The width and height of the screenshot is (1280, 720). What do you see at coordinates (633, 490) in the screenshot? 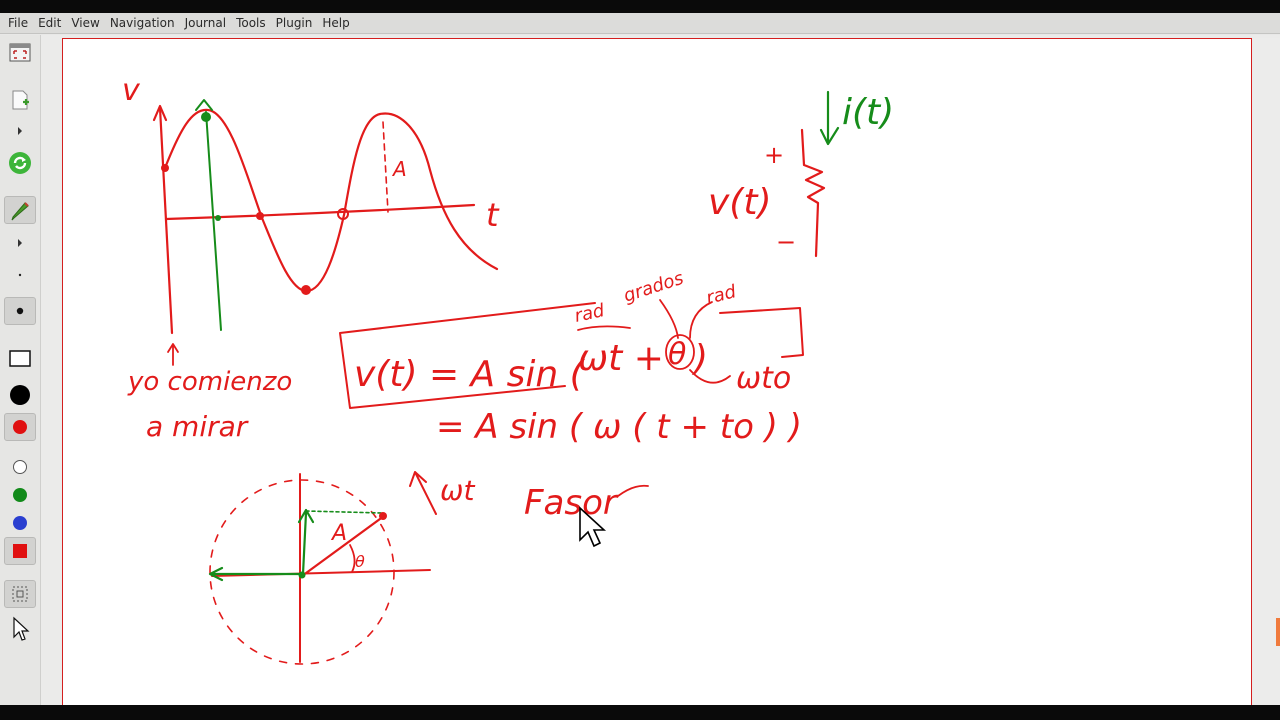
I see `fasor-underline` at bounding box center [633, 490].